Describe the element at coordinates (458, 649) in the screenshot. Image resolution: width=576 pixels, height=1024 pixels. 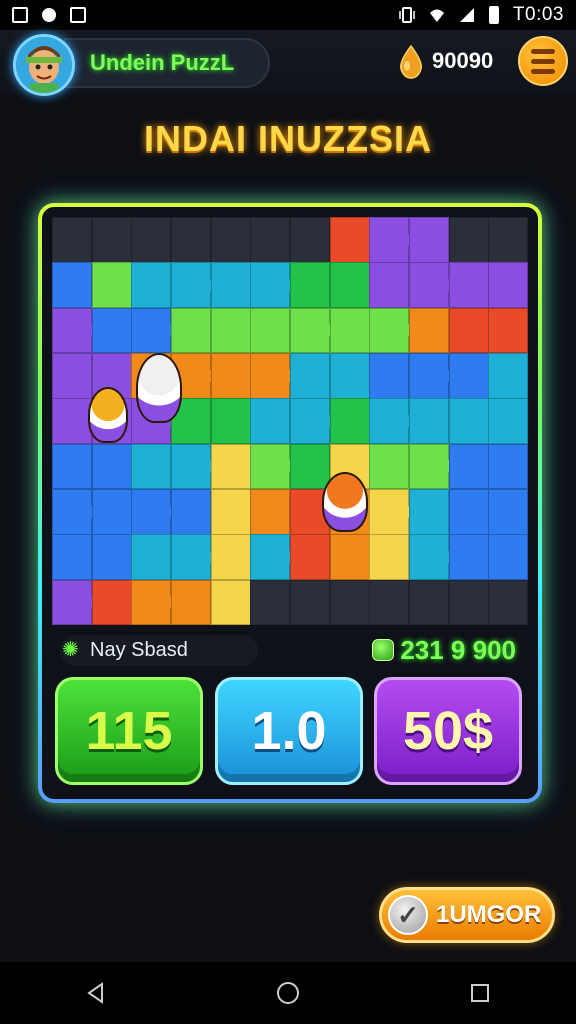
I see `score-value: 231 9 900` at that location.